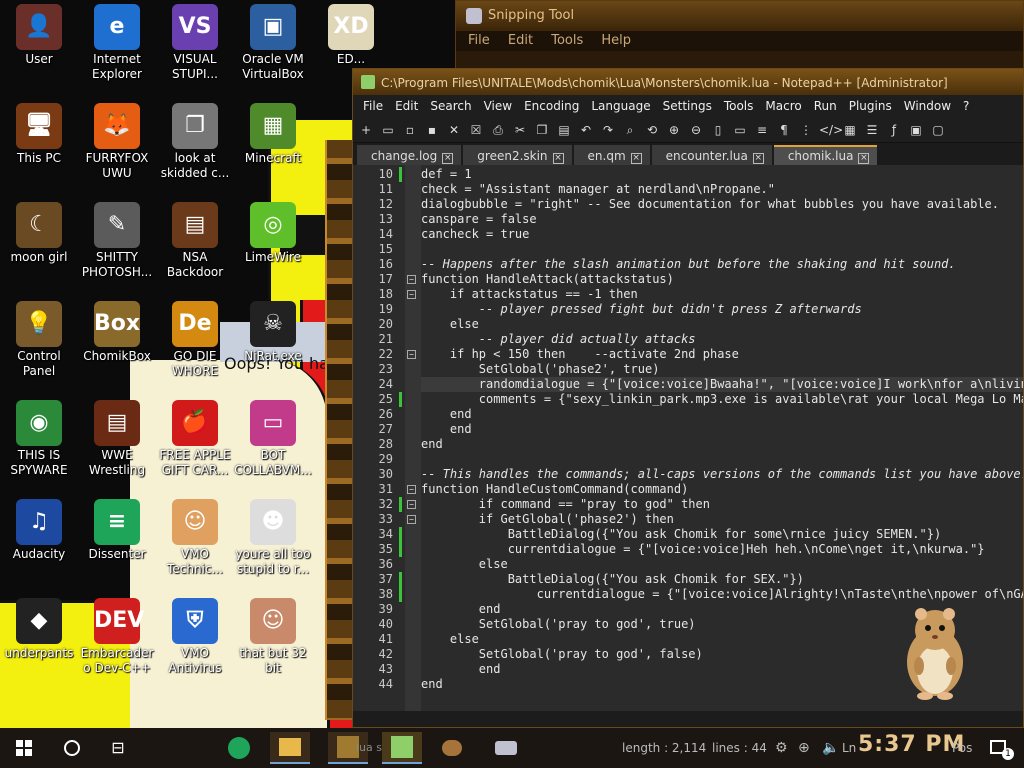  I want to click on indent-guide-icon: ⋮, so click(806, 130).